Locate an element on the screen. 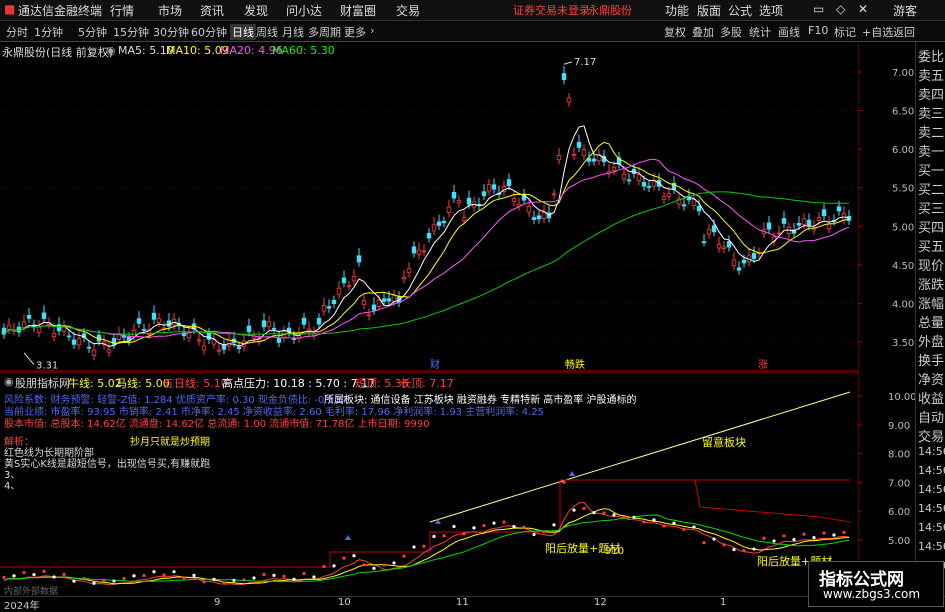  ma60-label: MA60: 5.30 is located at coordinates (303, 50).